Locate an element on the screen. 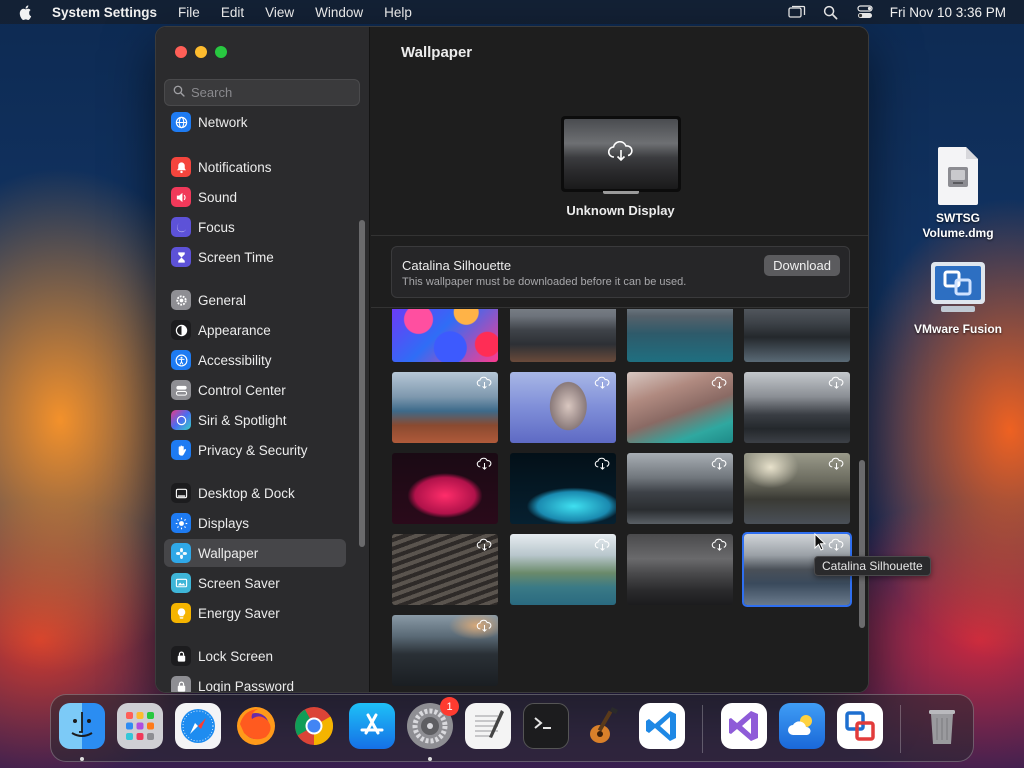  textedit-icon is located at coordinates (488, 726).